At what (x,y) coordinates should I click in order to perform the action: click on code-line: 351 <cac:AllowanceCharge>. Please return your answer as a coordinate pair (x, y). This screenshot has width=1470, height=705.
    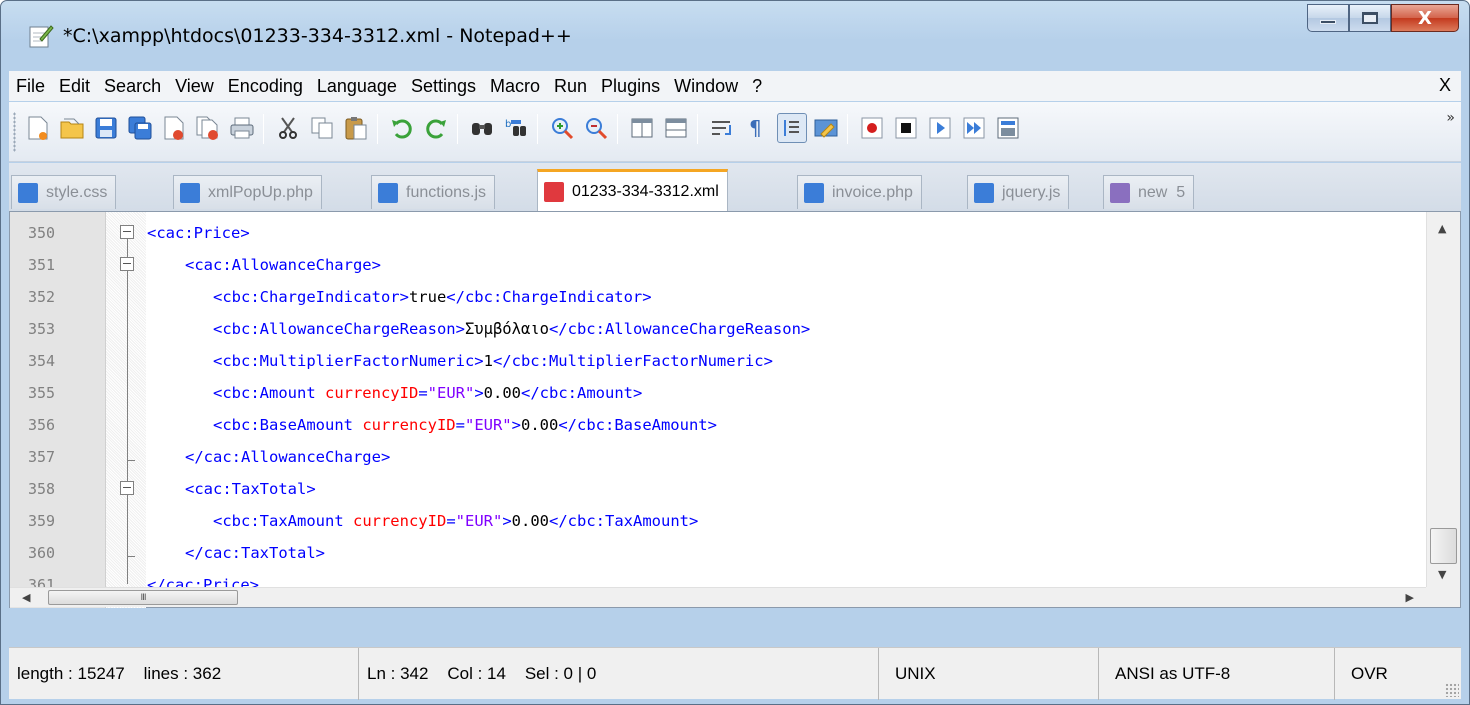
    Looking at the image, I should click on (709, 264).